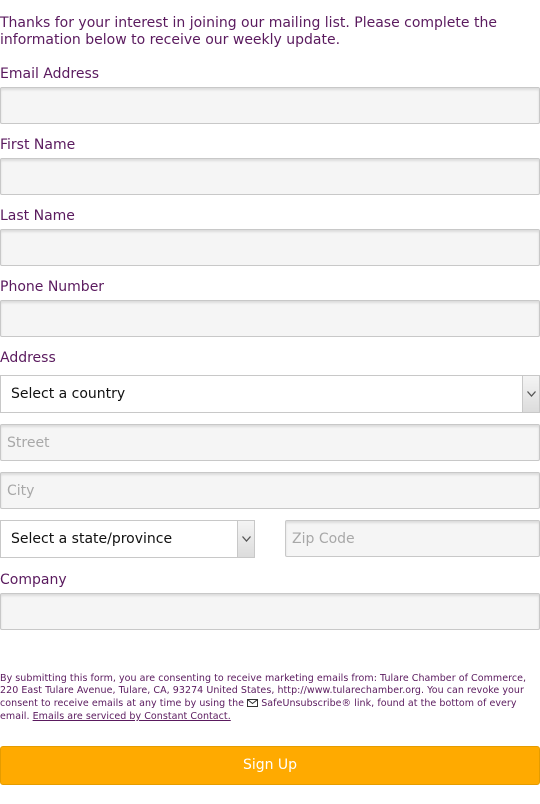 The width and height of the screenshot is (540, 804). I want to click on country-select-value: Select a country, so click(68, 394).